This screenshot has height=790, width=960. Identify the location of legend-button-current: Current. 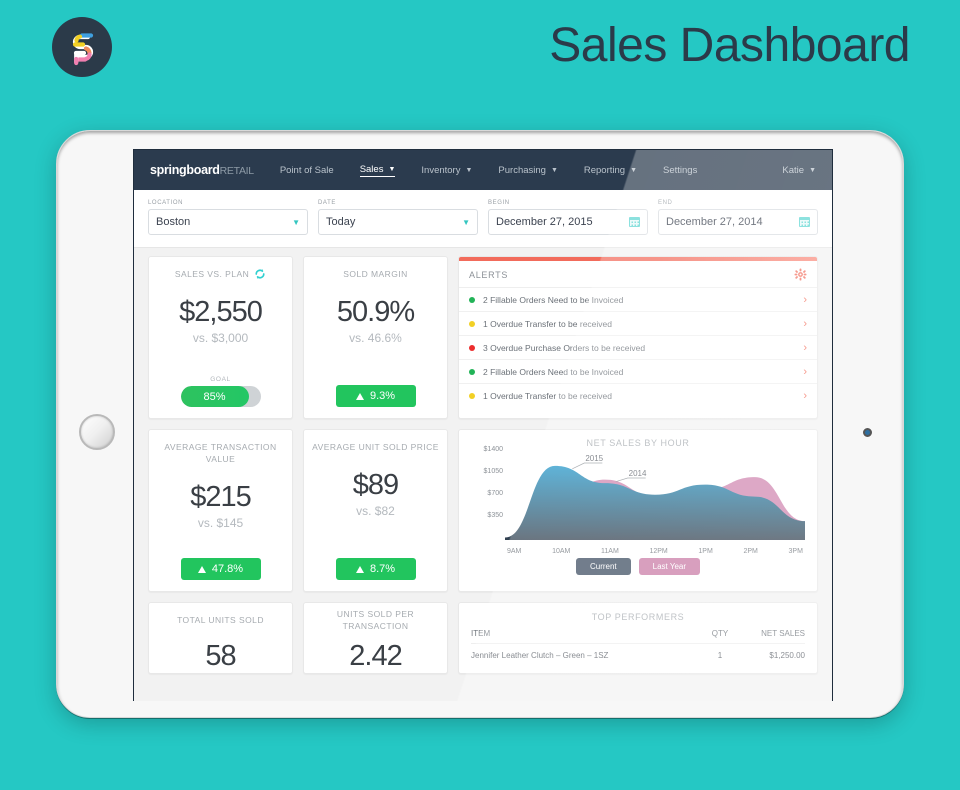
(603, 566).